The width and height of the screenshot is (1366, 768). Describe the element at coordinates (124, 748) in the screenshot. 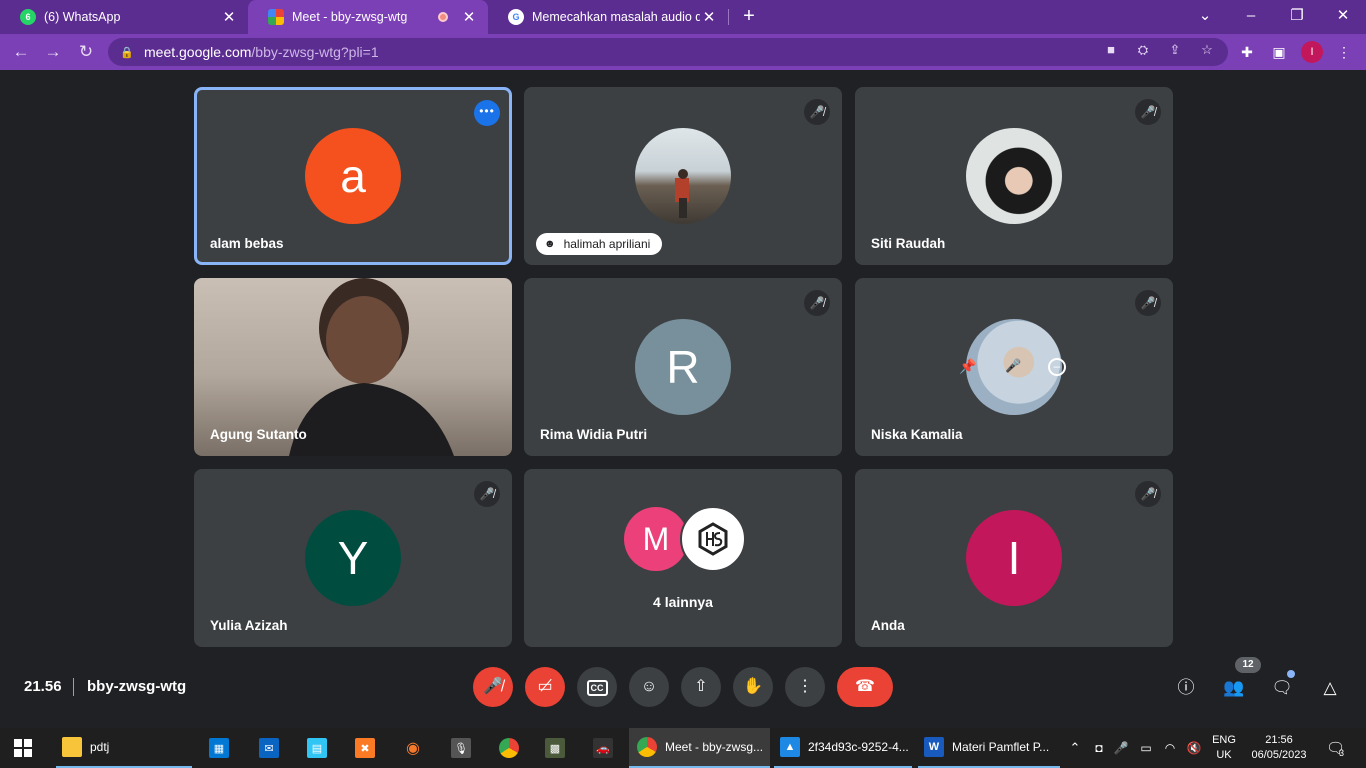

I see `taskbar-item-pdtj: pdtj` at that location.